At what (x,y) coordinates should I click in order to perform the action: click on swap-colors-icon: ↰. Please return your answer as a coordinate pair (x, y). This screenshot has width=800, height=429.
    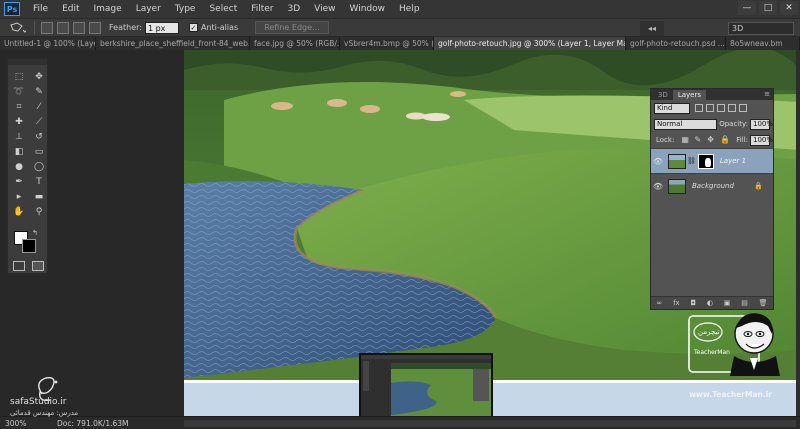
    Looking at the image, I should click on (35, 233).